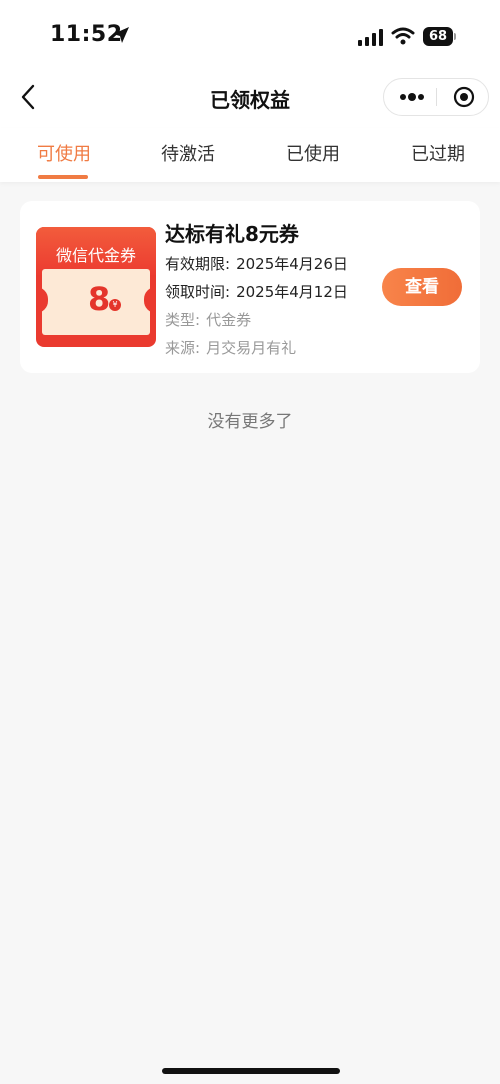  I want to click on coupon-thumbnail-header: 微信代金券, so click(96, 251).